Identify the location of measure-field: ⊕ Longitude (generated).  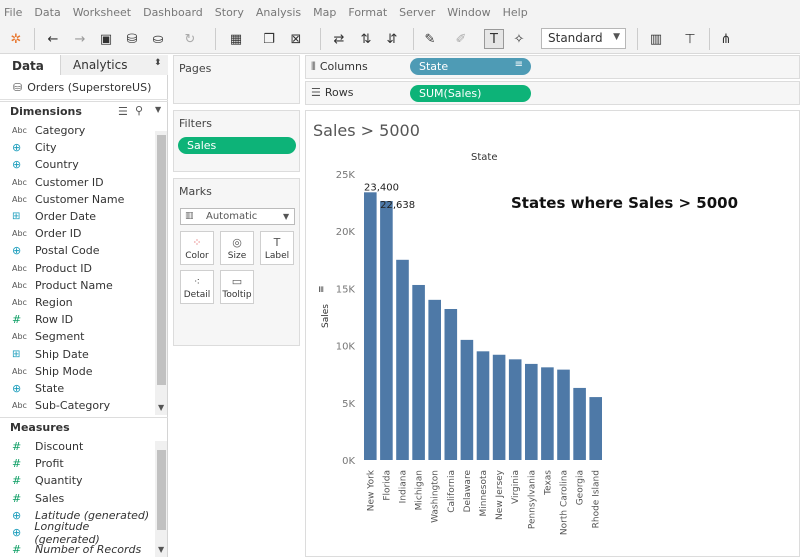
(77, 533).